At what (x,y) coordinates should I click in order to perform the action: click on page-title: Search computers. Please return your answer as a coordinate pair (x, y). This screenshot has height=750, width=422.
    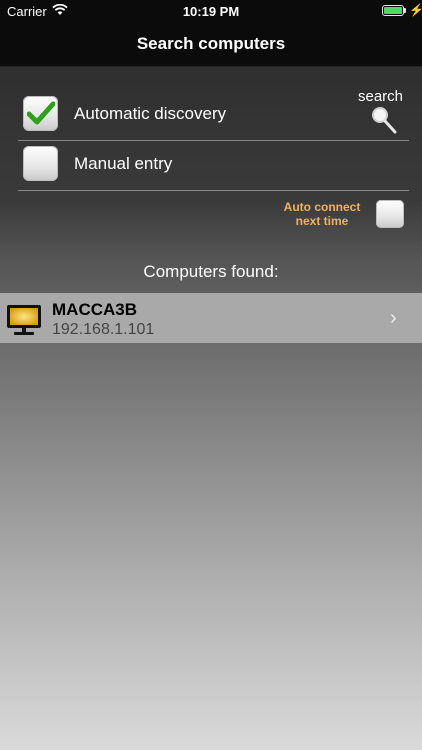
    Looking at the image, I should click on (211, 43).